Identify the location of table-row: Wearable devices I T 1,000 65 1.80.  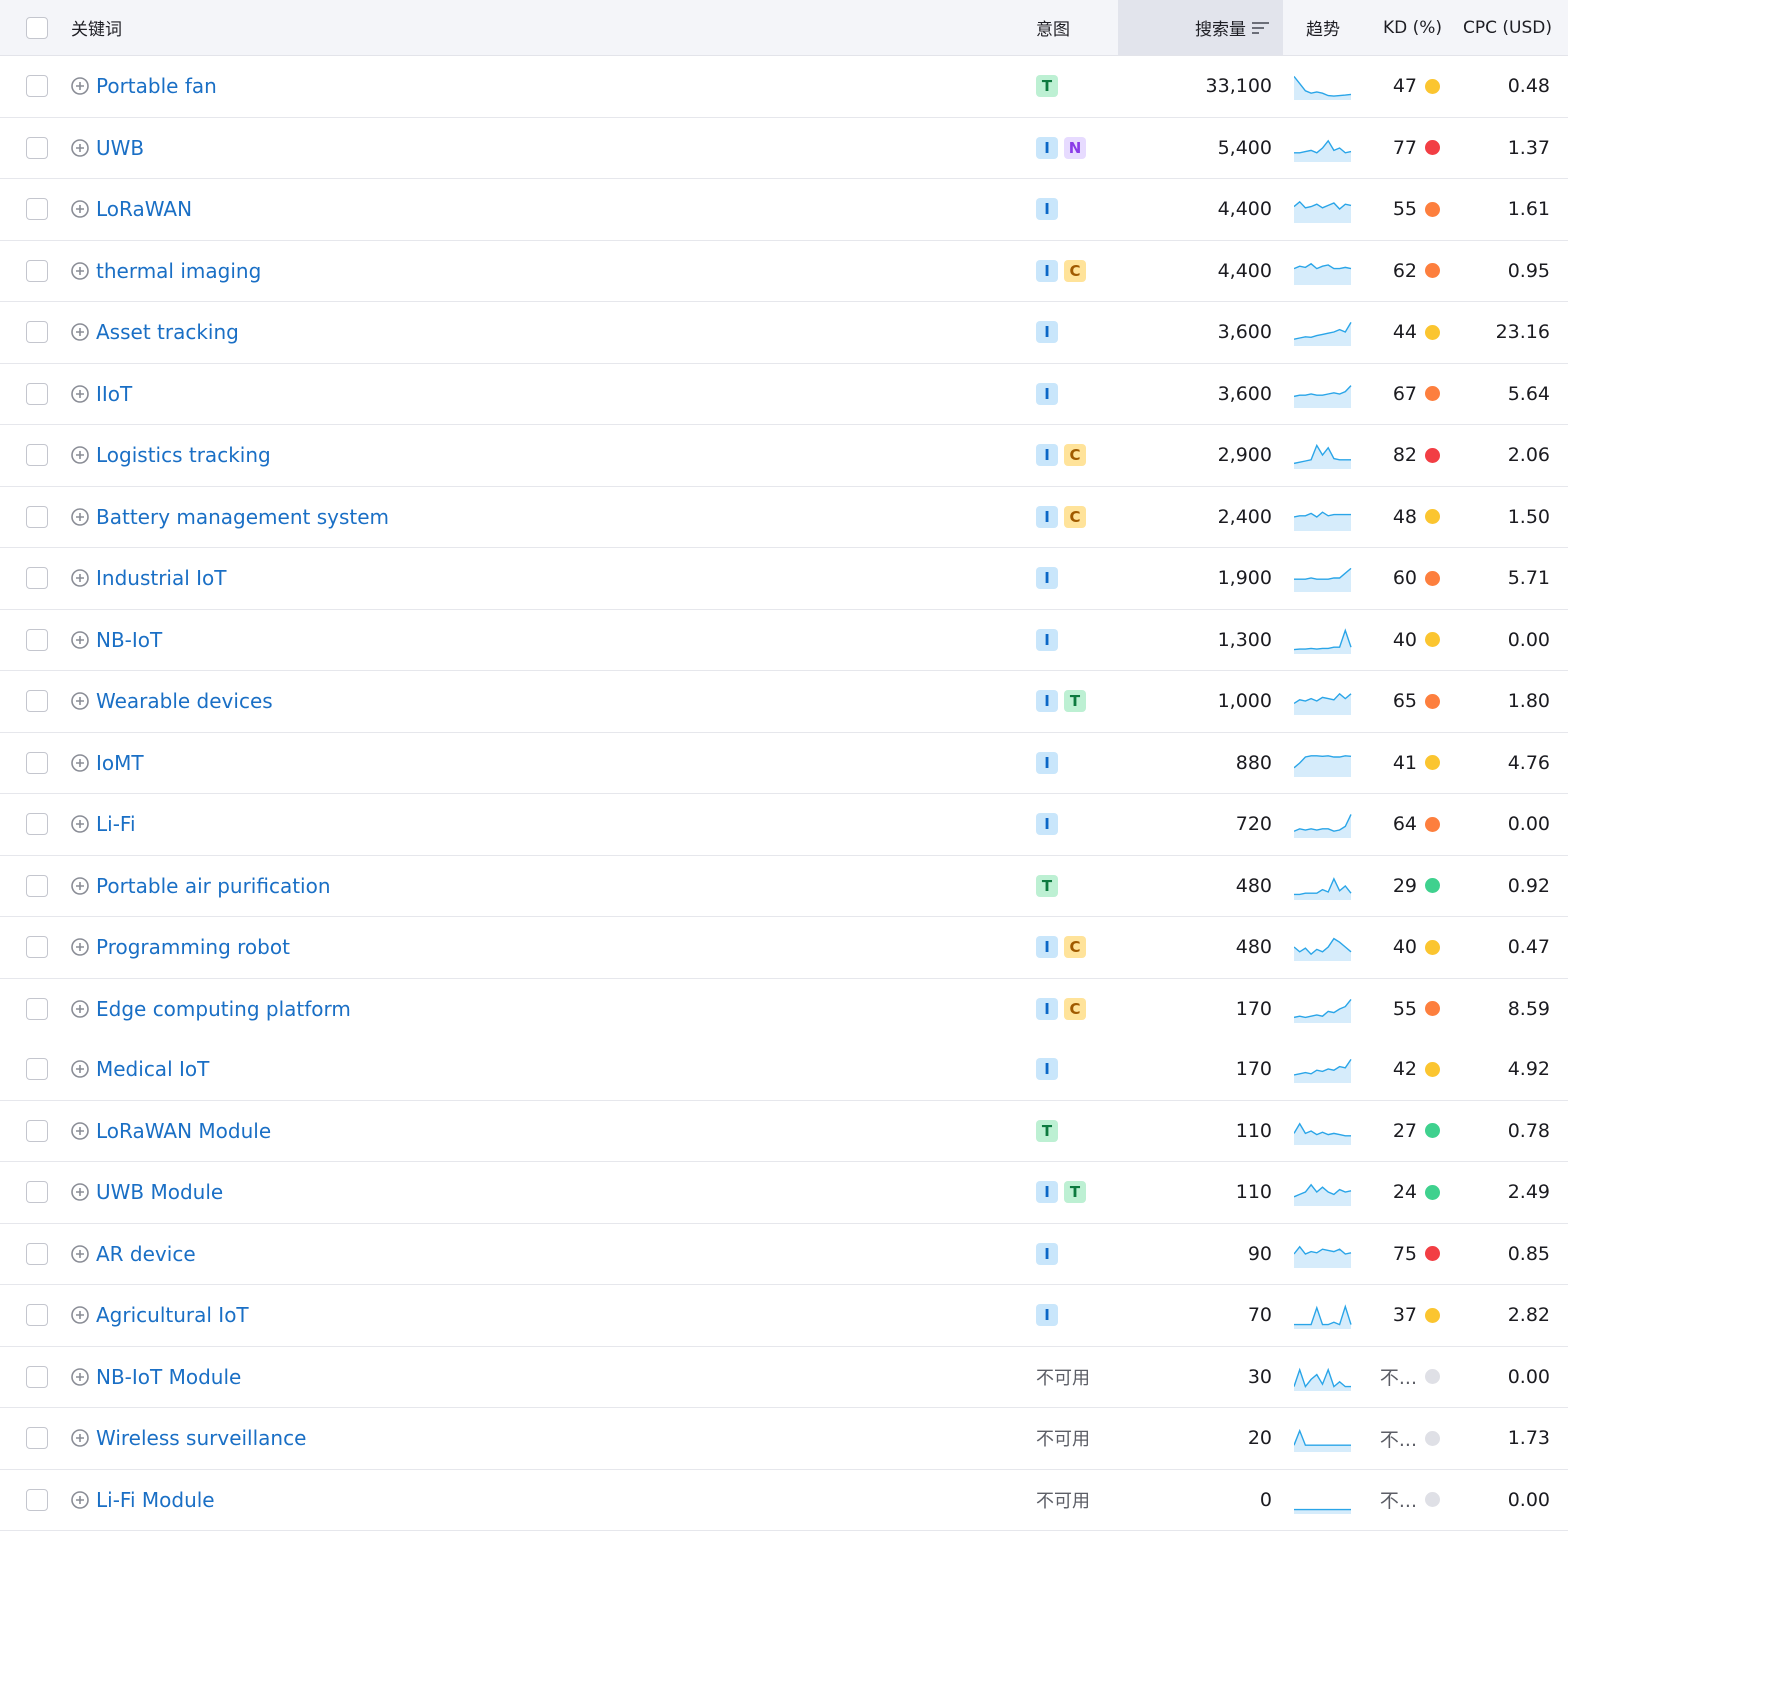
(784, 702).